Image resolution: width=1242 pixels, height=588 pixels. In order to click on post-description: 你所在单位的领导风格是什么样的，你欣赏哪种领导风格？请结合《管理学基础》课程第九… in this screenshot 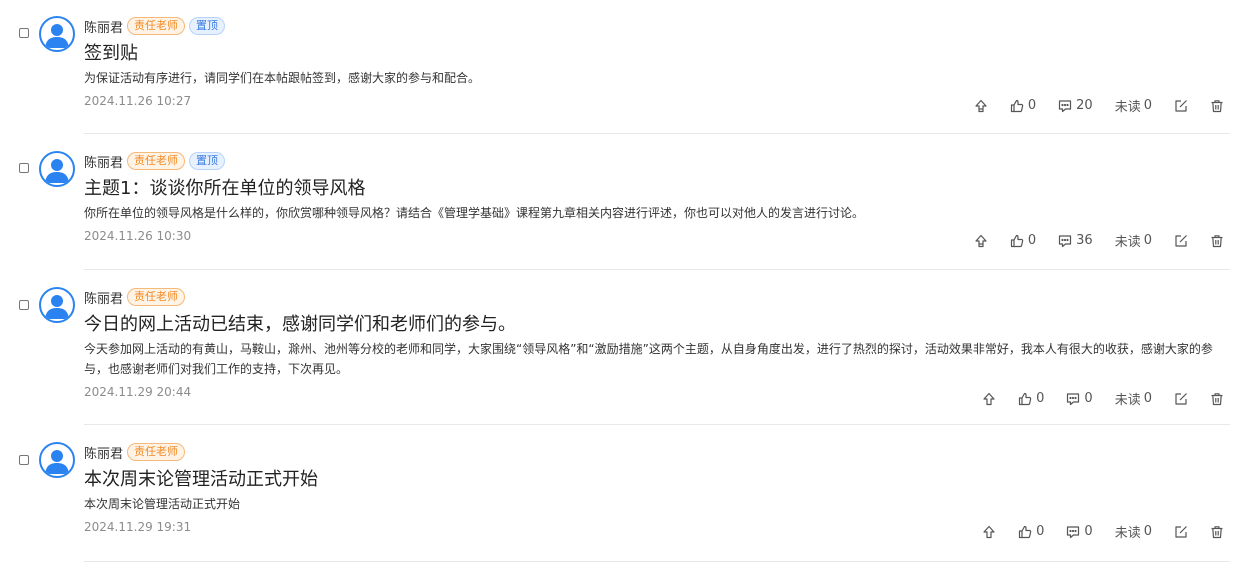, I will do `click(474, 213)`.